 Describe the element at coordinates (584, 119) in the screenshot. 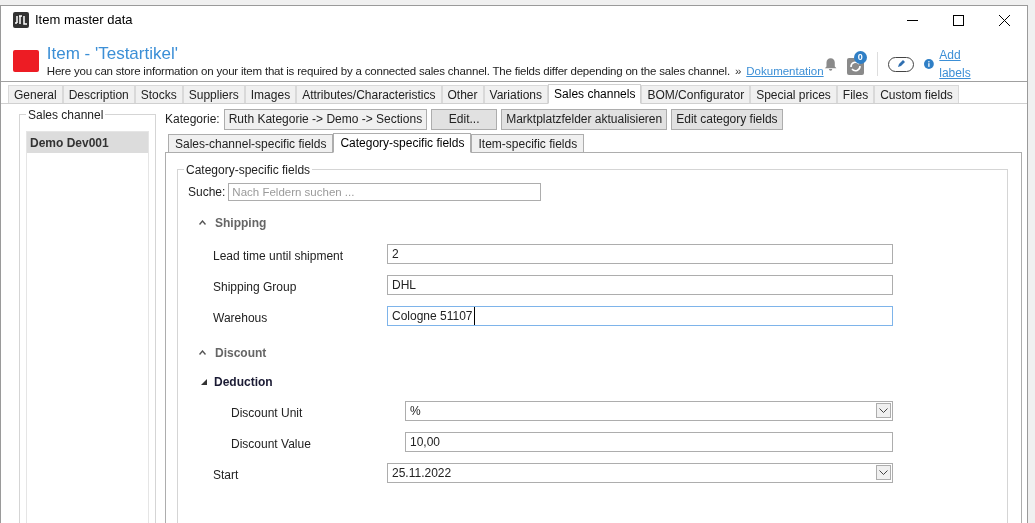

I see `toolbar-button: Marktplatzfelder aktualisieren` at that location.